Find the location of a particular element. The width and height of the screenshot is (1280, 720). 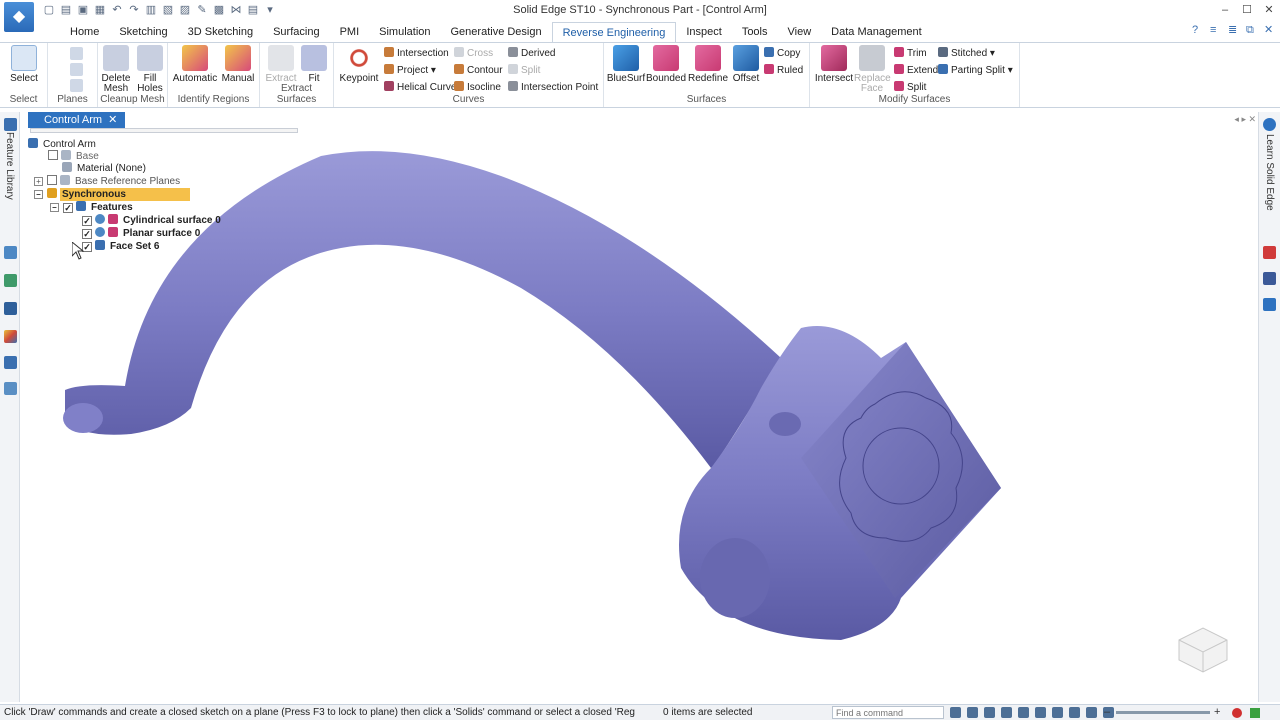

replace-face-button: Replace Face is located at coordinates (872, 69).